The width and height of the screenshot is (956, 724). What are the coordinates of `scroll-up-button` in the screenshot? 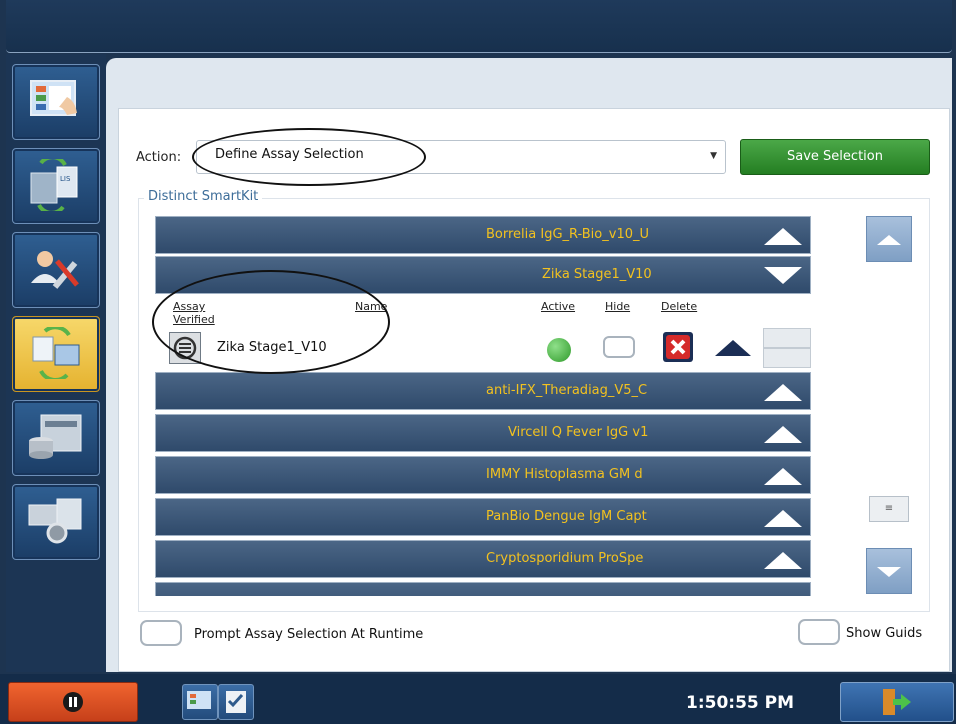 It's located at (889, 239).